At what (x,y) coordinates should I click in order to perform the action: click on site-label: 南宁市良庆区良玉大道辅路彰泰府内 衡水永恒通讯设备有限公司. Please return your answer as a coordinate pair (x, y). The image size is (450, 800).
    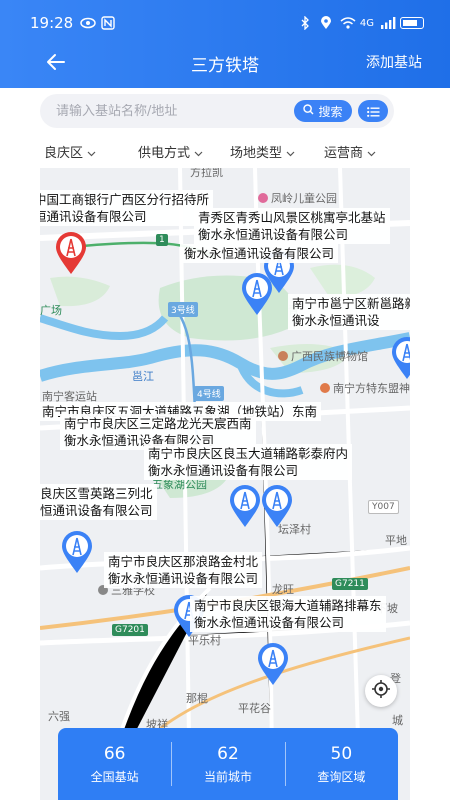
    Looking at the image, I should click on (248, 462).